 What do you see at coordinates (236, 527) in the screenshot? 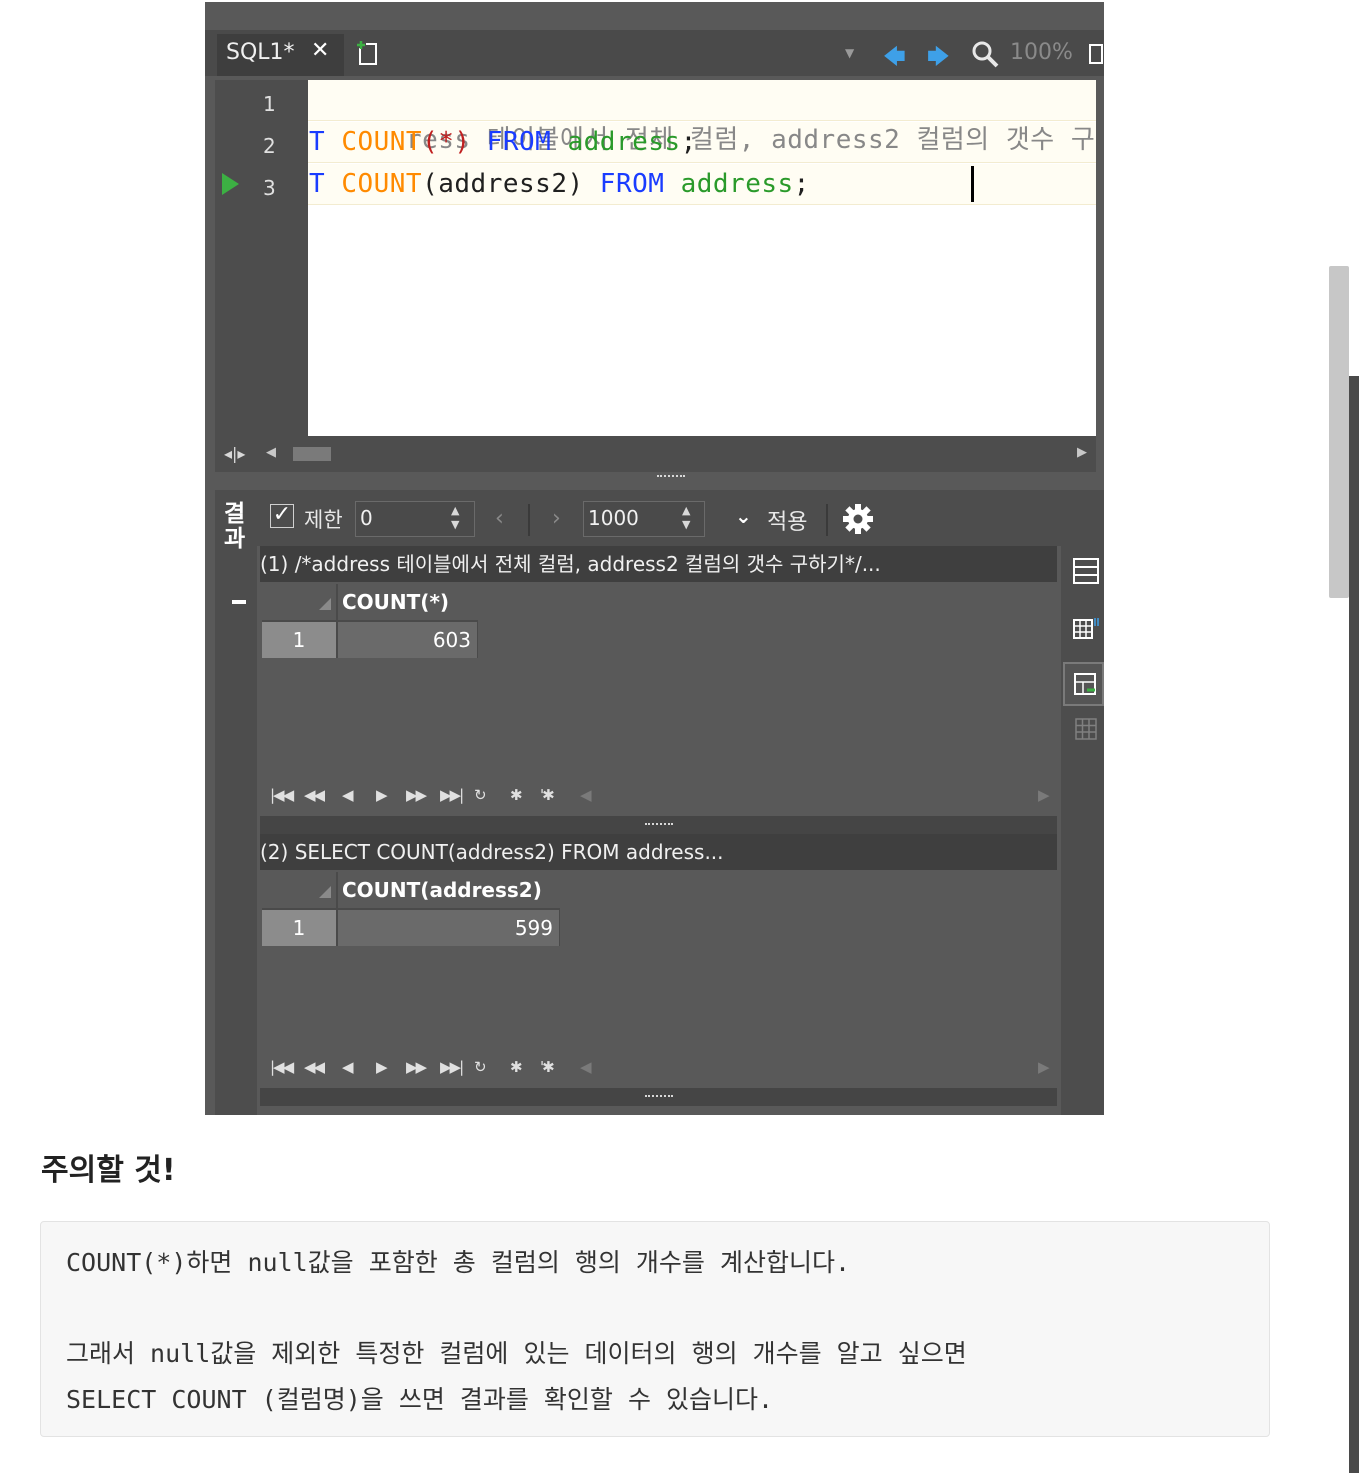
I see `tab-results: 결과` at bounding box center [236, 527].